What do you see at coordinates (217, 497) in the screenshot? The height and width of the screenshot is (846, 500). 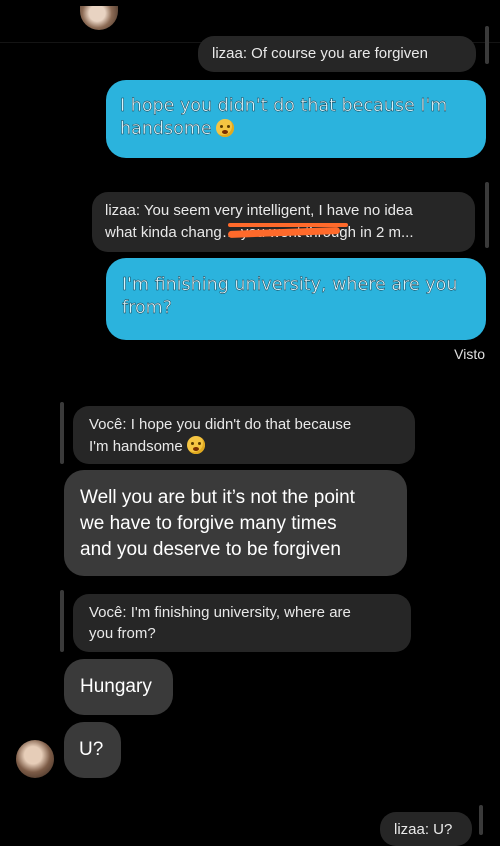 I see `message-line1: Well you are but it’s not the point` at bounding box center [217, 497].